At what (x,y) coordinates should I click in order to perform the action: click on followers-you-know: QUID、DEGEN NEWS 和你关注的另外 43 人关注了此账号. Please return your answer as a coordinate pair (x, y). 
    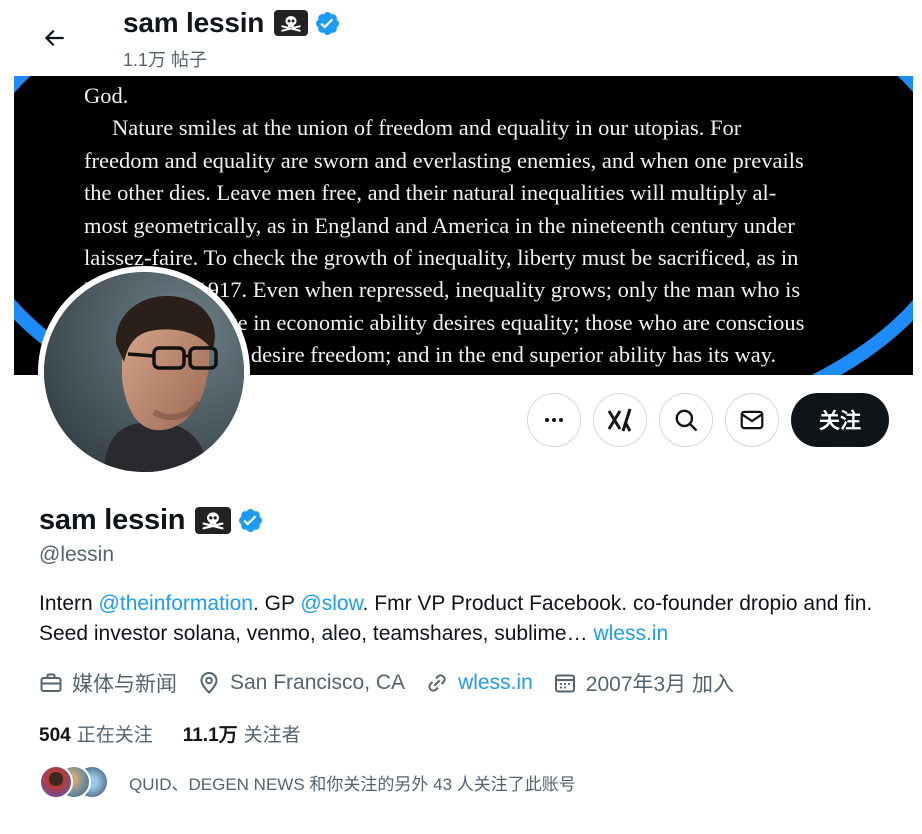
    Looking at the image, I should click on (307, 782).